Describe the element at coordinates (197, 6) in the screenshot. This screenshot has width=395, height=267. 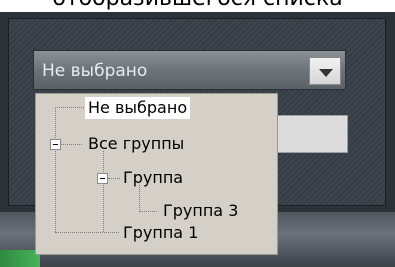
I see `page-caption: отобразившегося списка` at that location.